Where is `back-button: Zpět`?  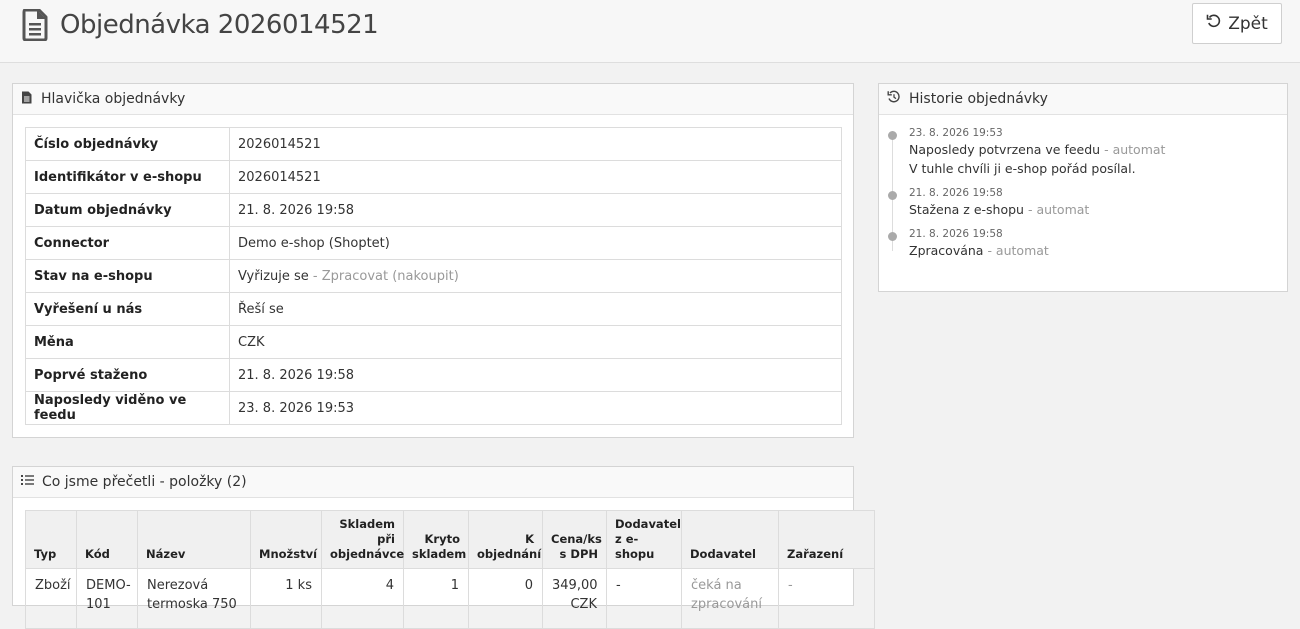
back-button: Zpět is located at coordinates (1237, 23).